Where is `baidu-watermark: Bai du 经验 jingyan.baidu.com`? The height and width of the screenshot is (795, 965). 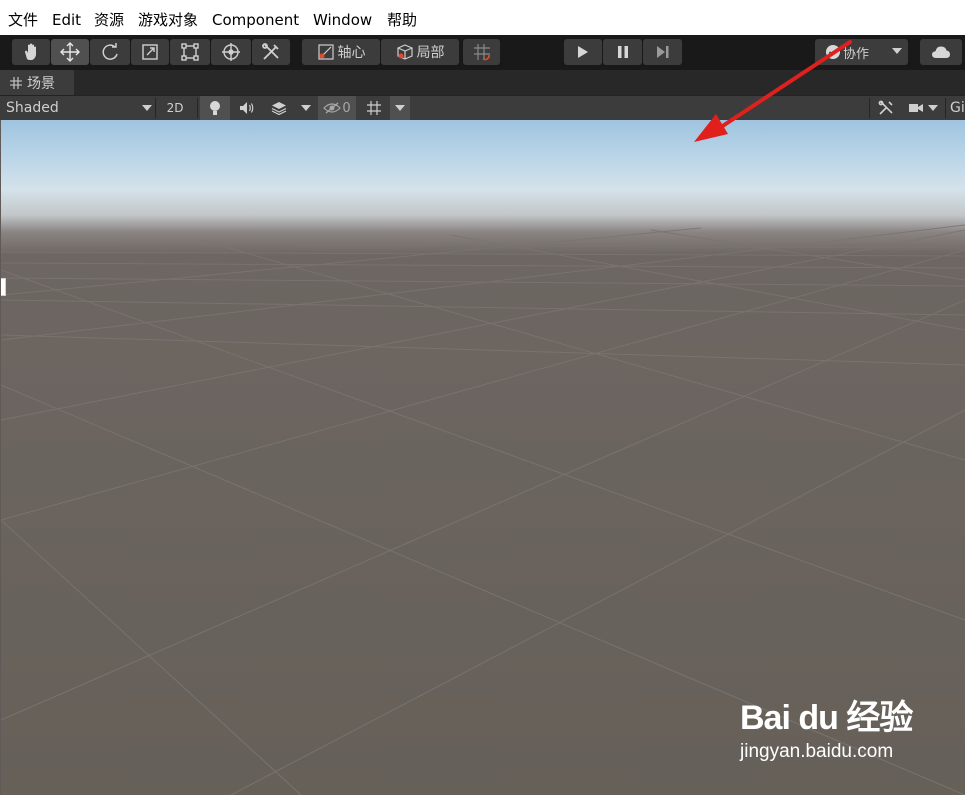 baidu-watermark: Bai du 经验 jingyan.baidu.com is located at coordinates (826, 726).